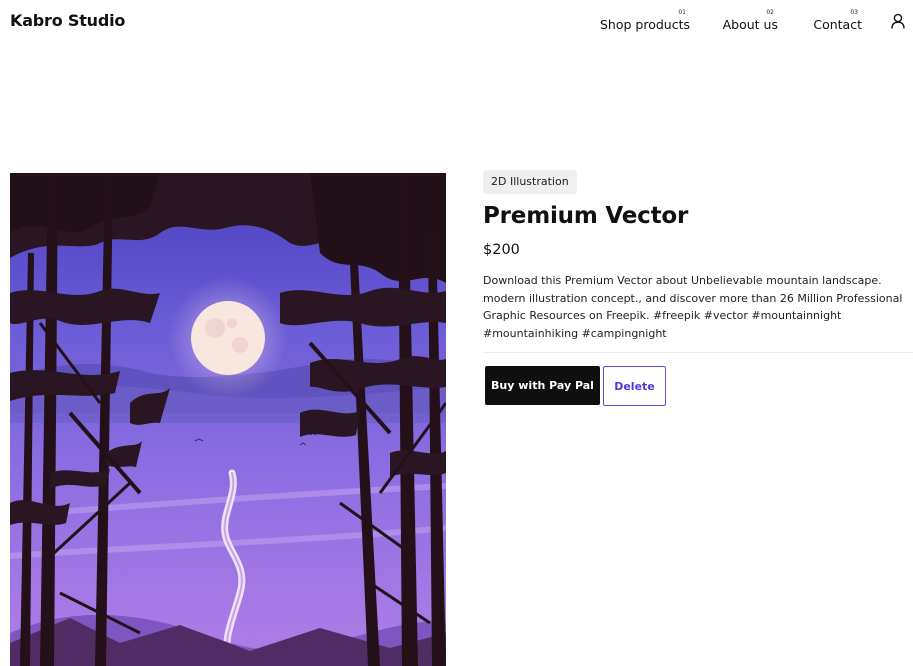 This screenshot has width=913, height=666. I want to click on nav-label: About us, so click(750, 24).